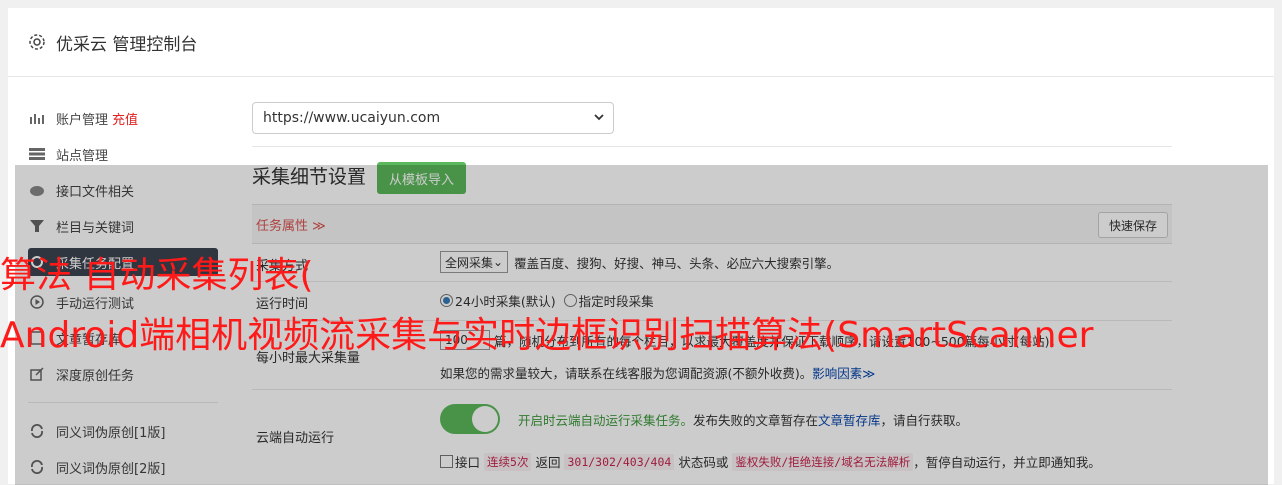 This screenshot has width=1282, height=485. Describe the element at coordinates (123, 154) in the screenshot. I see `sidebar-item-sites: 站点管理` at that location.